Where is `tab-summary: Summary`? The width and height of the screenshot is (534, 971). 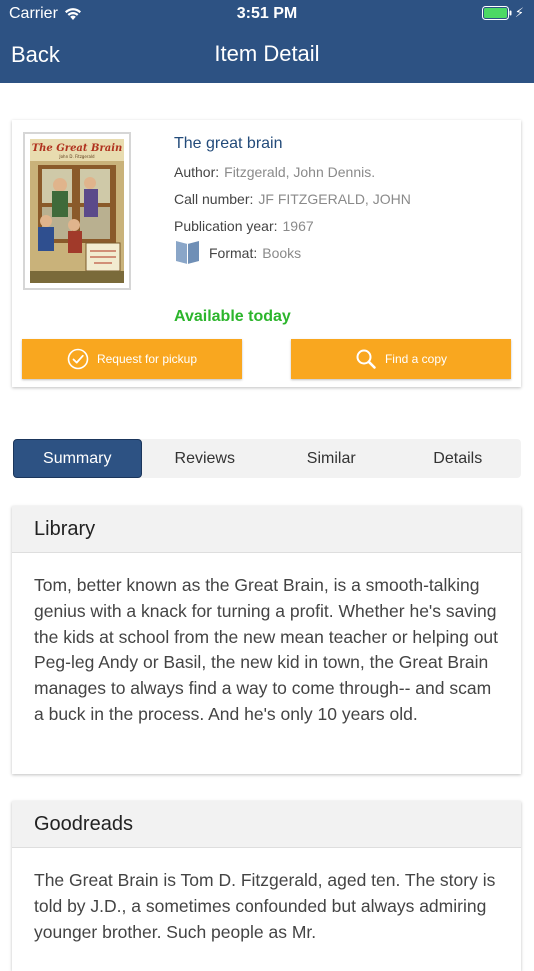 tab-summary: Summary is located at coordinates (77, 458).